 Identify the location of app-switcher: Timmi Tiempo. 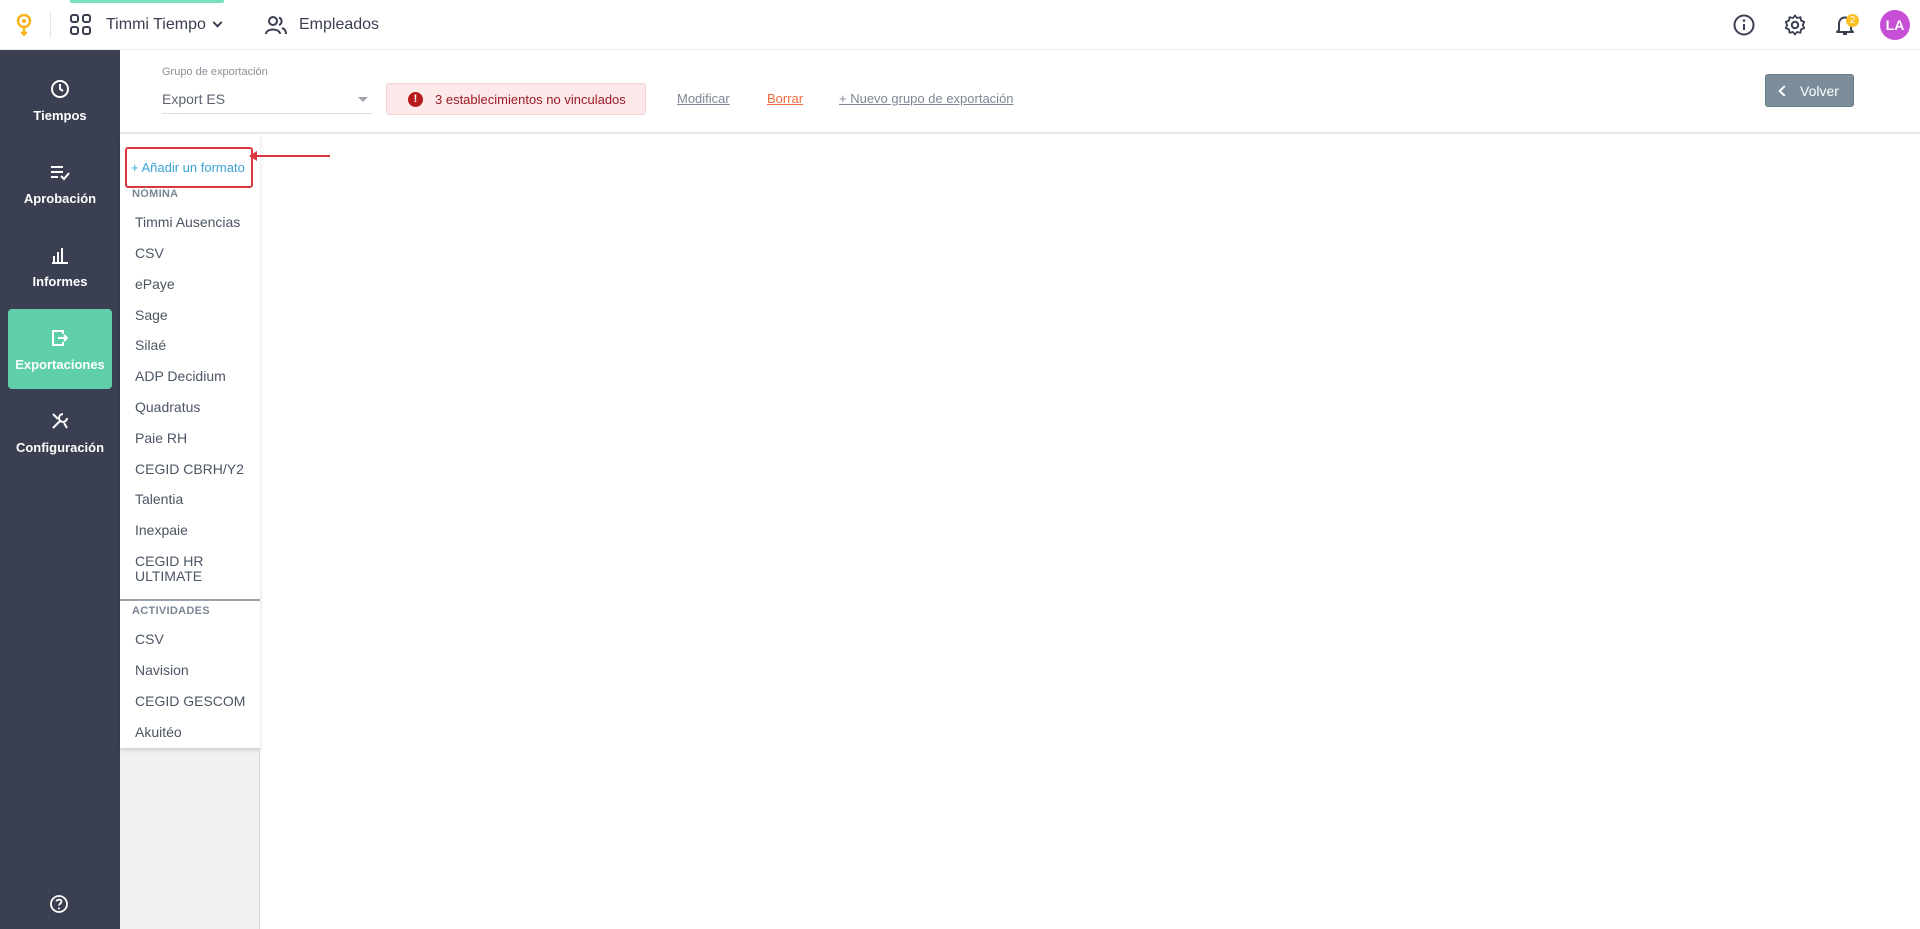
(146, 25).